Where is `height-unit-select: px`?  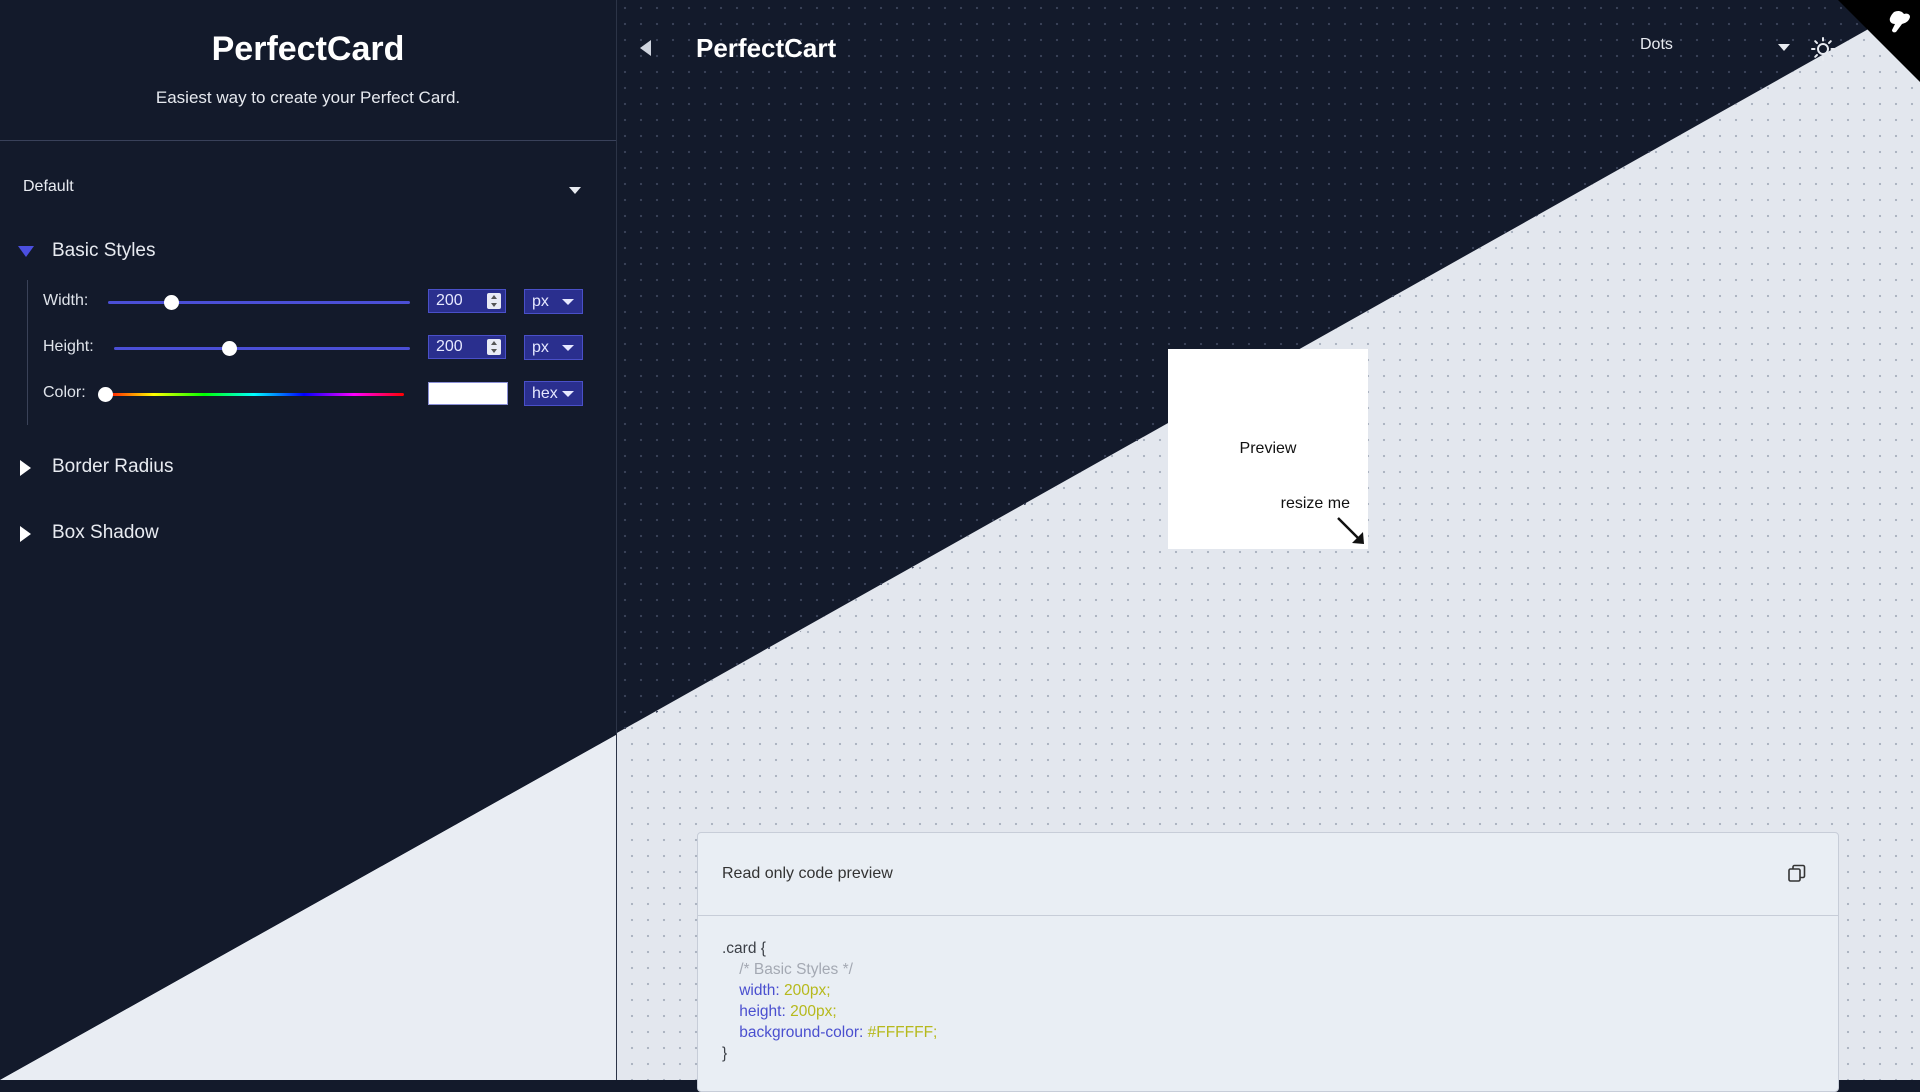
height-unit-select: px is located at coordinates (553, 347).